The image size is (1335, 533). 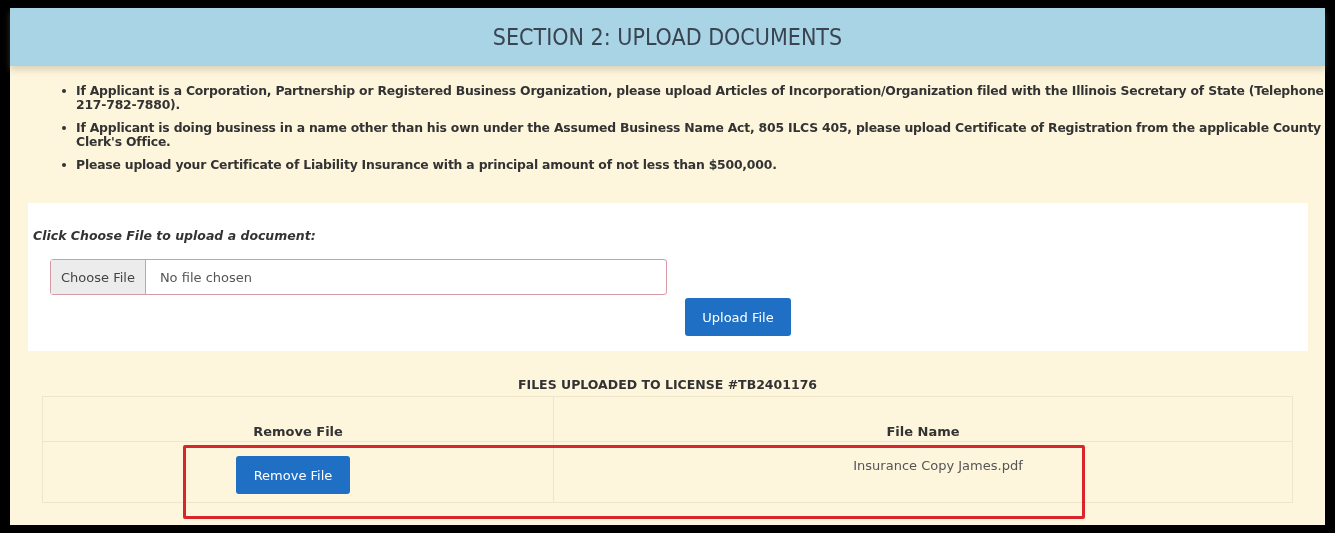 I want to click on instruction-text: Please upload your Certificate of Liability Insurance with a principal amount of not less than $500,000., so click(x=427, y=165).